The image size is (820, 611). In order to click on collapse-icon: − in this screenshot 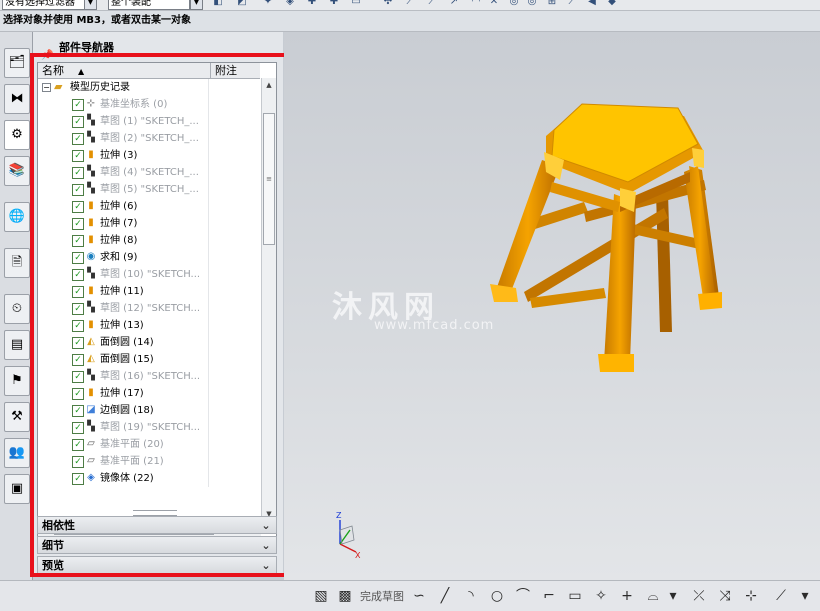, I will do `click(46, 87)`.